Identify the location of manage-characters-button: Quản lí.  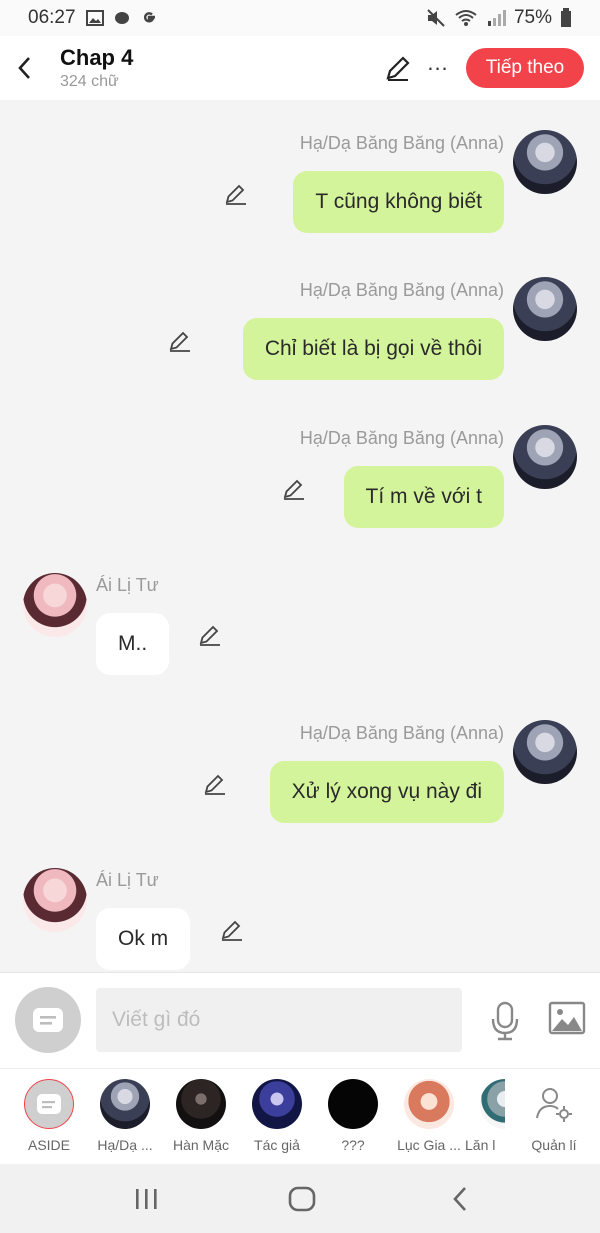
(554, 1116).